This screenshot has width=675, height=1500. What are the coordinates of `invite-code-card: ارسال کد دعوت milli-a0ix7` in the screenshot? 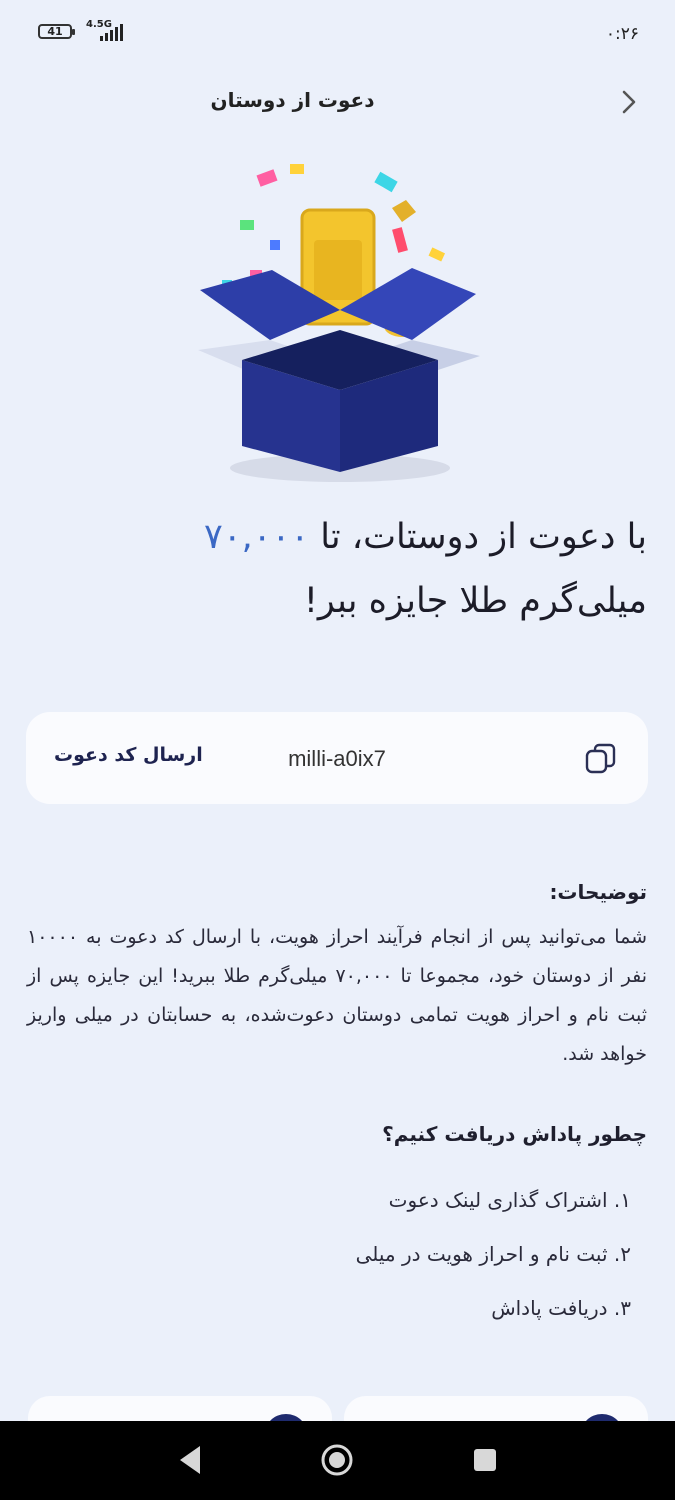 It's located at (337, 758).